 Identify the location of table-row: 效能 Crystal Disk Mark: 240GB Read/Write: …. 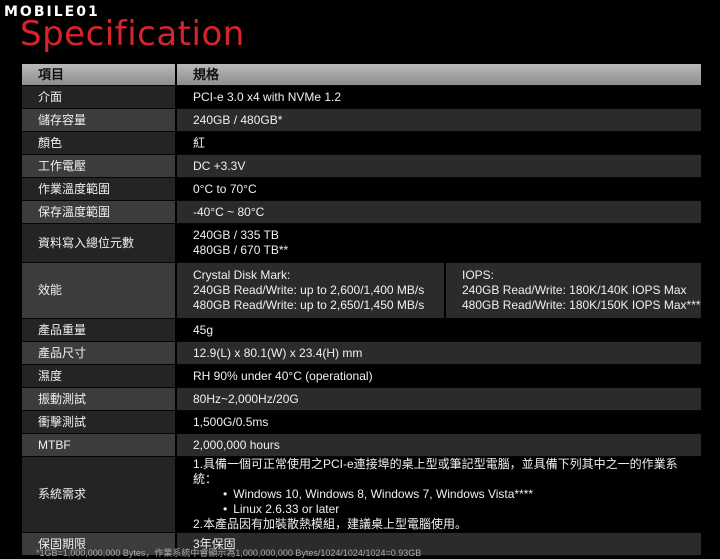
(361, 290).